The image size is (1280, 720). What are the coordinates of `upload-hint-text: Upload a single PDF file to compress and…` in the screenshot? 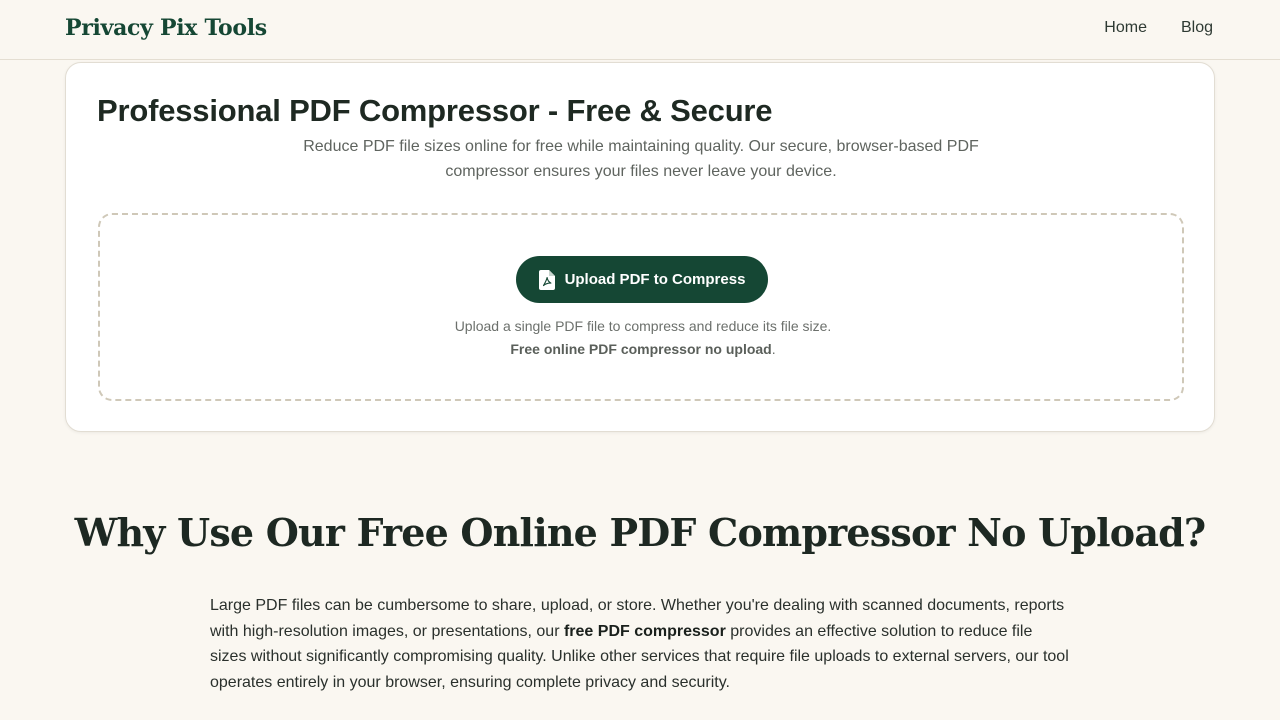 It's located at (643, 326).